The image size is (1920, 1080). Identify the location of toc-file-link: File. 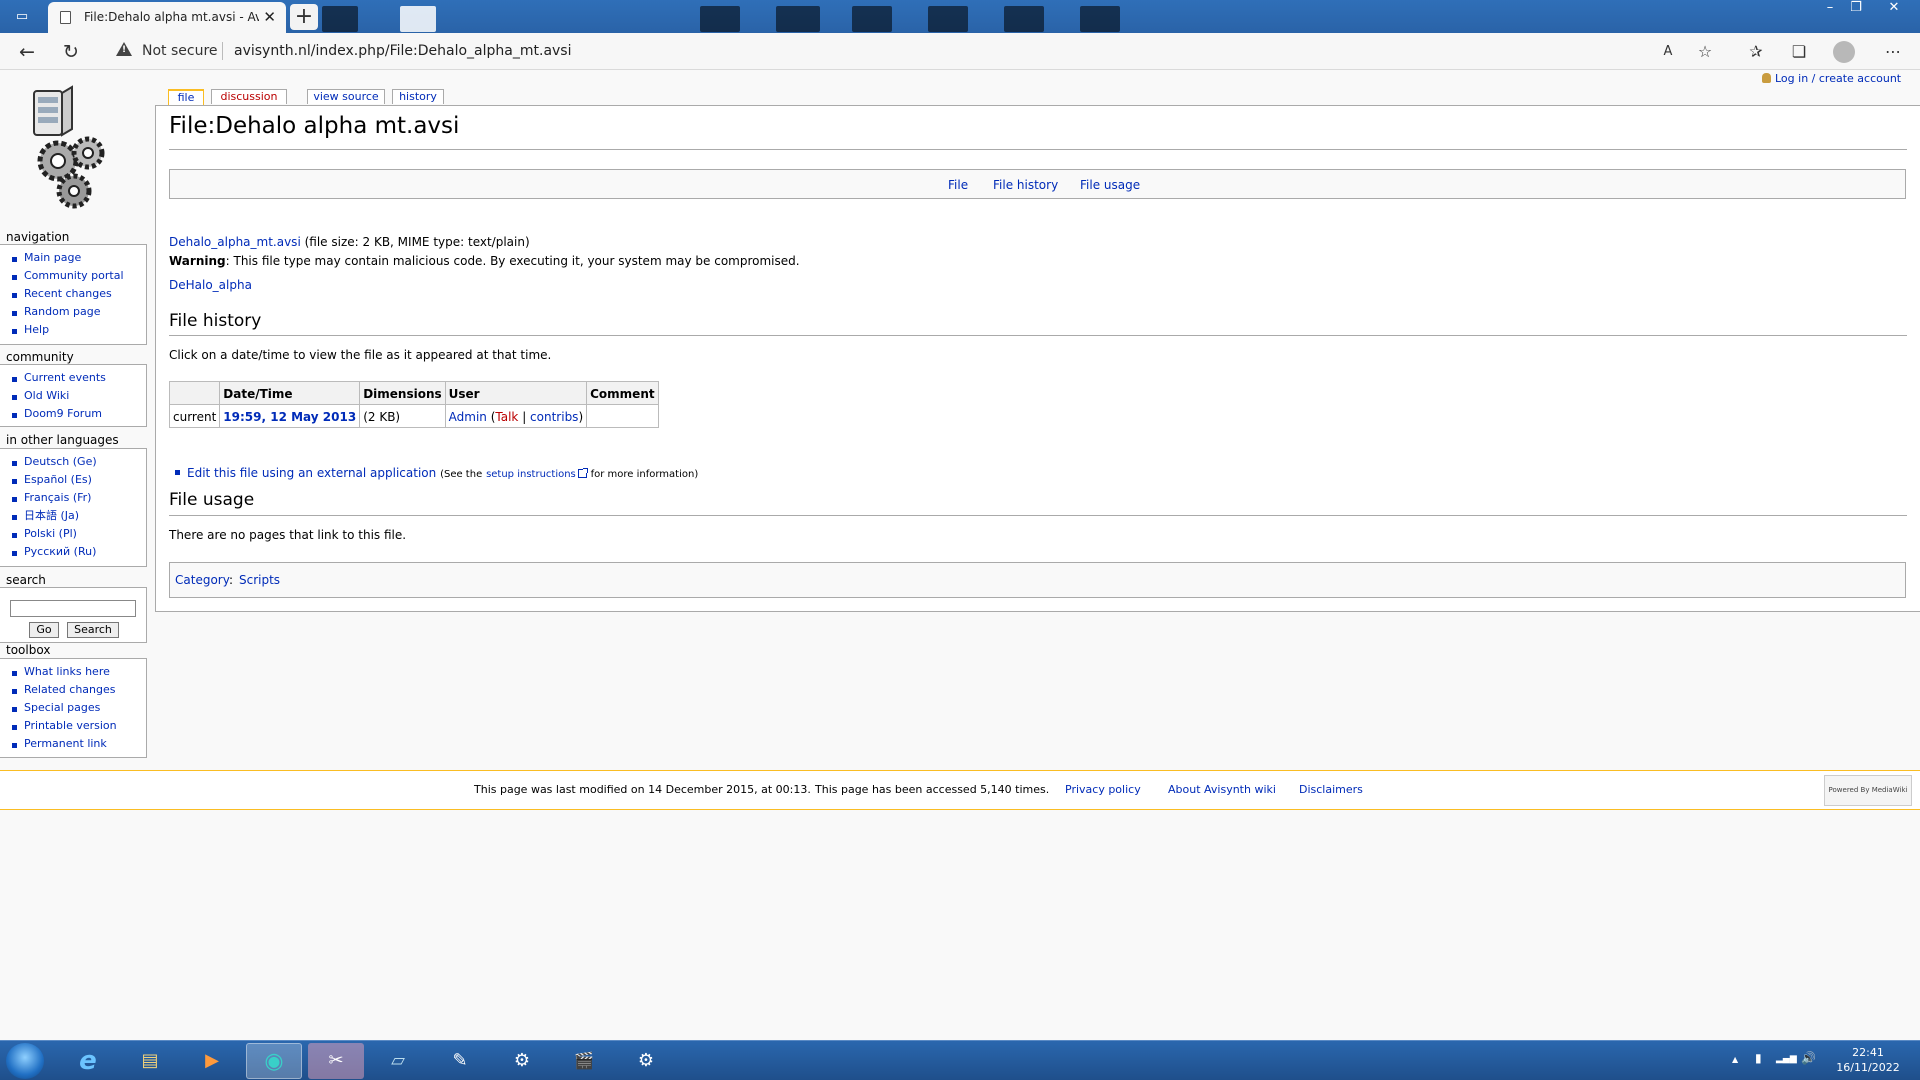
(958, 185).